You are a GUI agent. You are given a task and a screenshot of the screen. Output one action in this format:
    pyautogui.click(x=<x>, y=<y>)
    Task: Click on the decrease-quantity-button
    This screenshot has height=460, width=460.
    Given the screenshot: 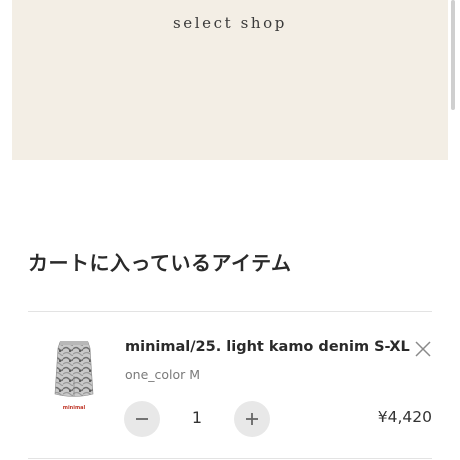 What is the action you would take?
    pyautogui.click(x=142, y=419)
    